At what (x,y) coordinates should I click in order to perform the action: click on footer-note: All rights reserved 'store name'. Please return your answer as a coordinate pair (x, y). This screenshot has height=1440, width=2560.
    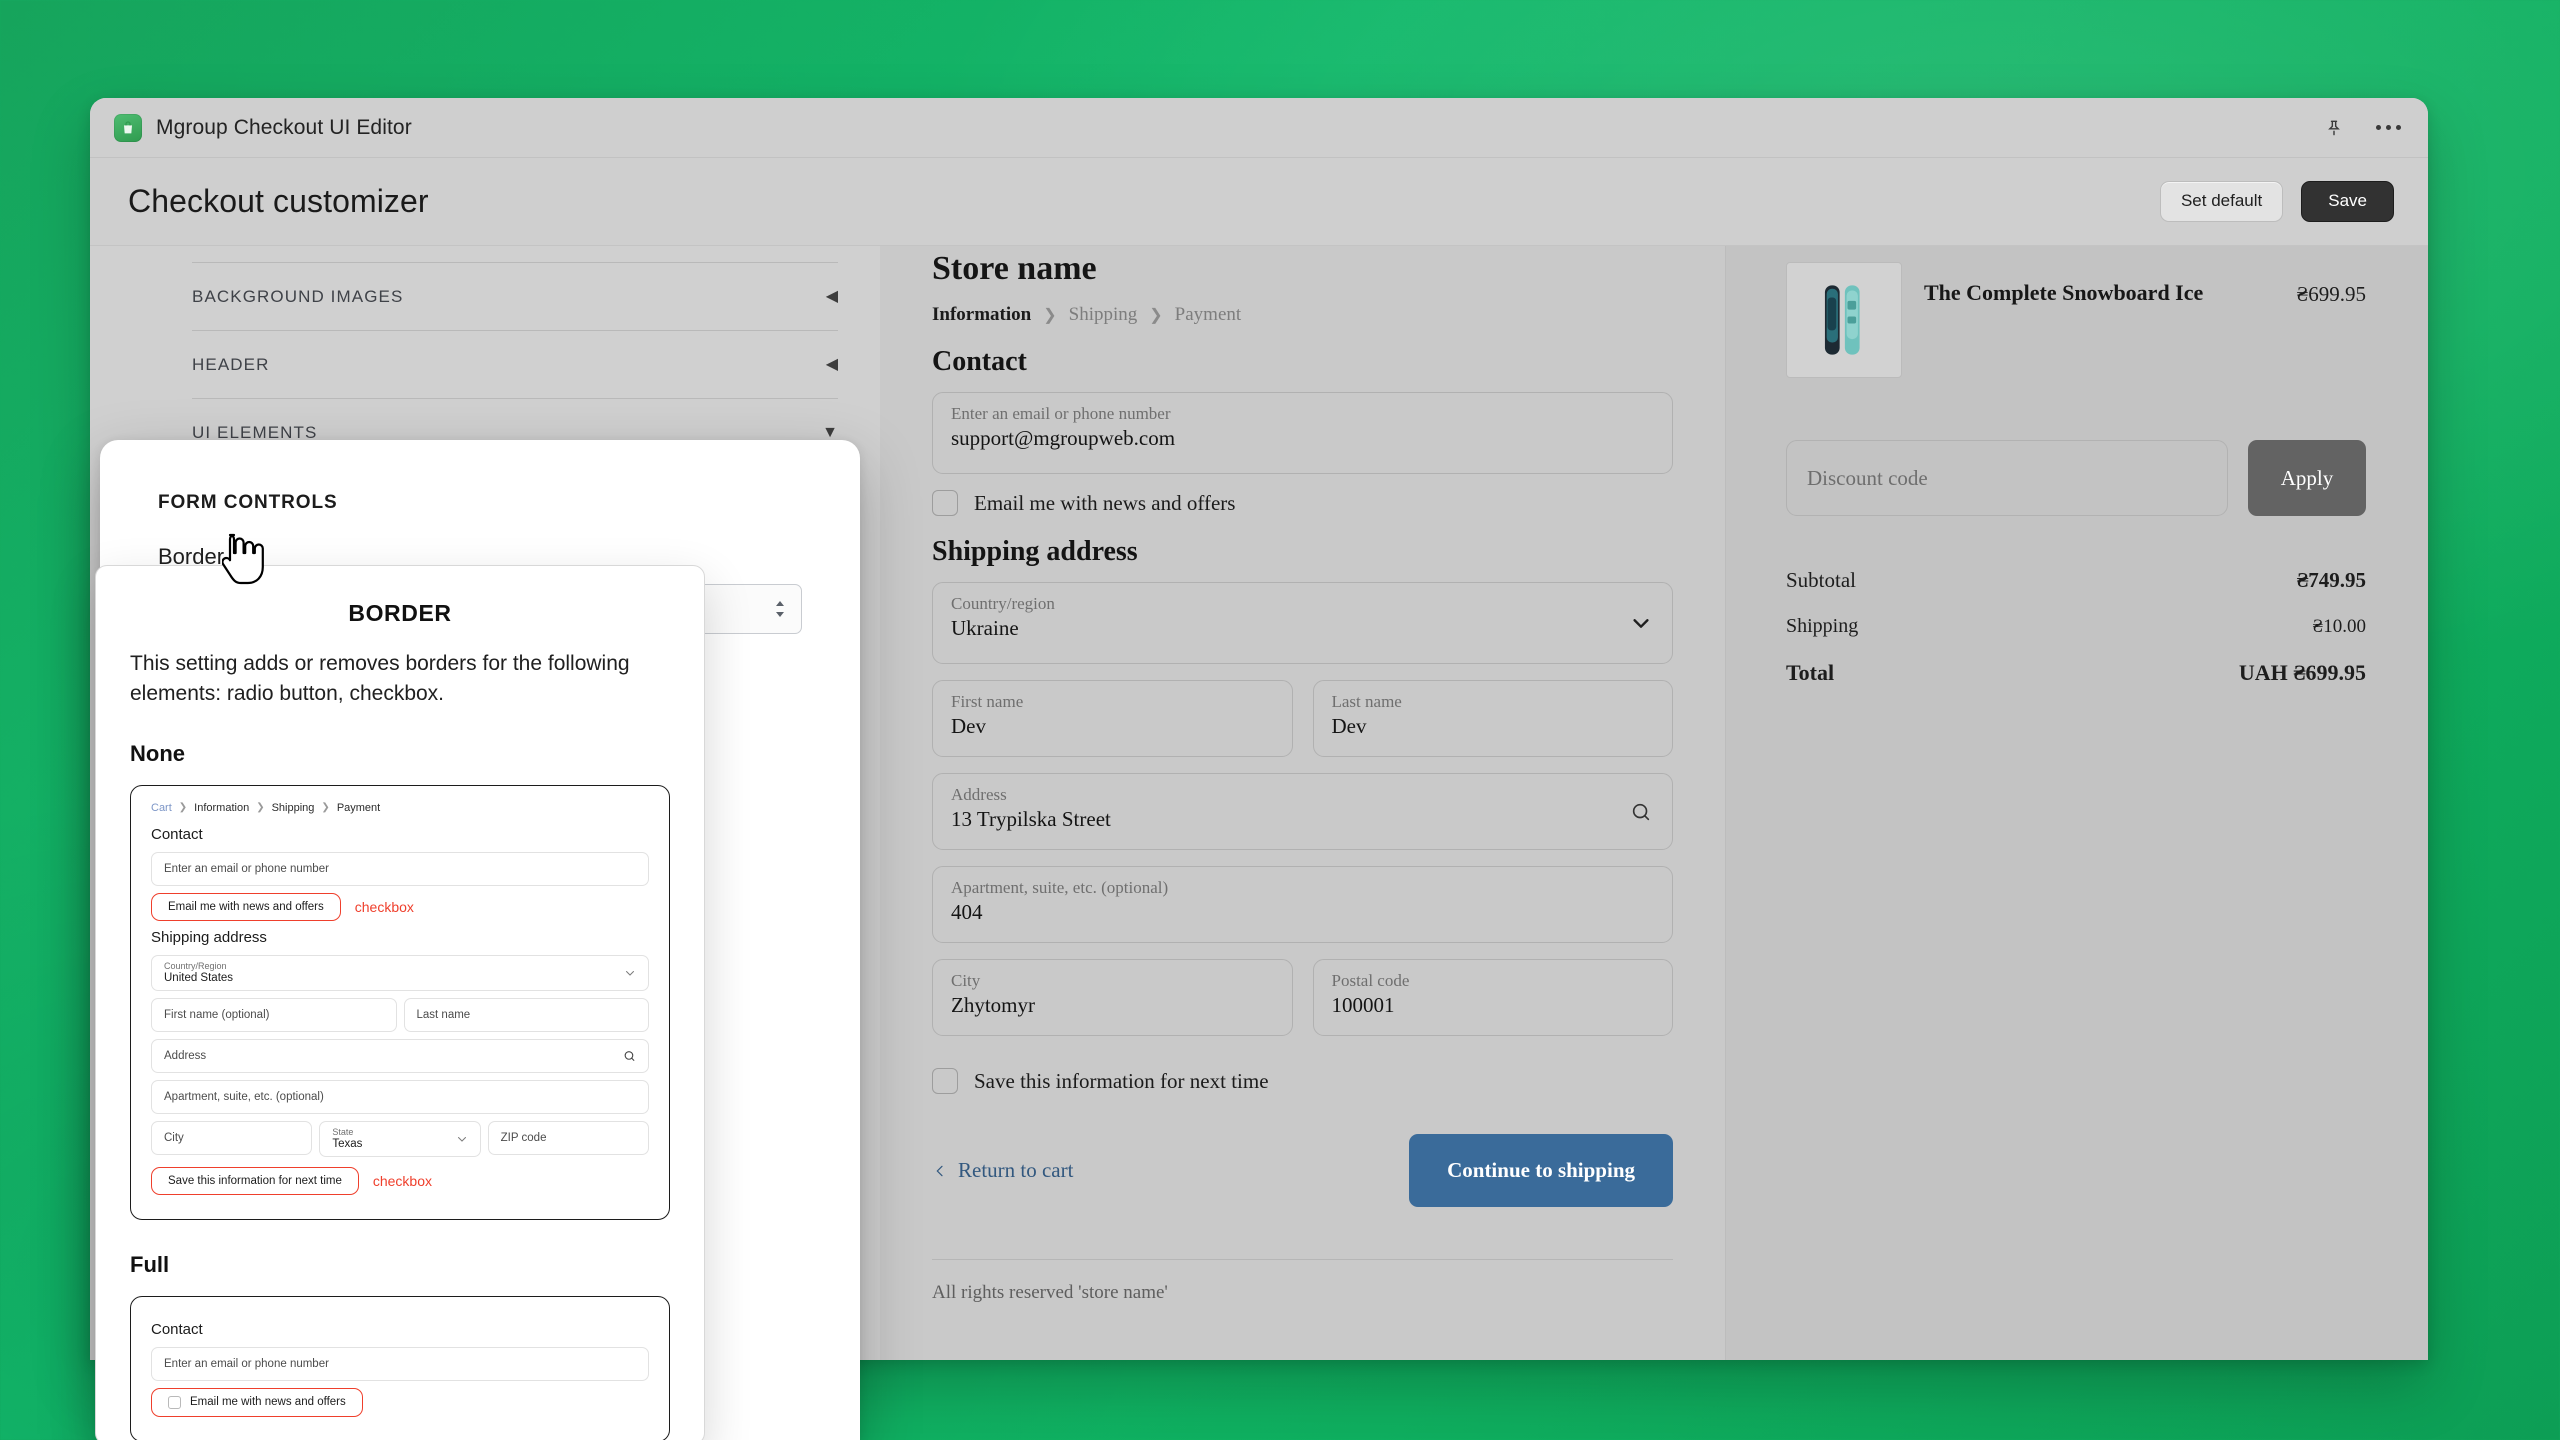
    Looking at the image, I should click on (1050, 1292).